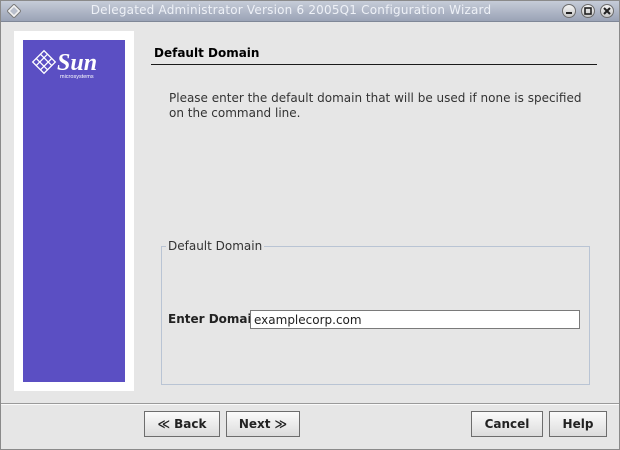 This screenshot has height=450, width=620. Describe the element at coordinates (77, 63) in the screenshot. I see `sun-logo-text: Sun` at that location.